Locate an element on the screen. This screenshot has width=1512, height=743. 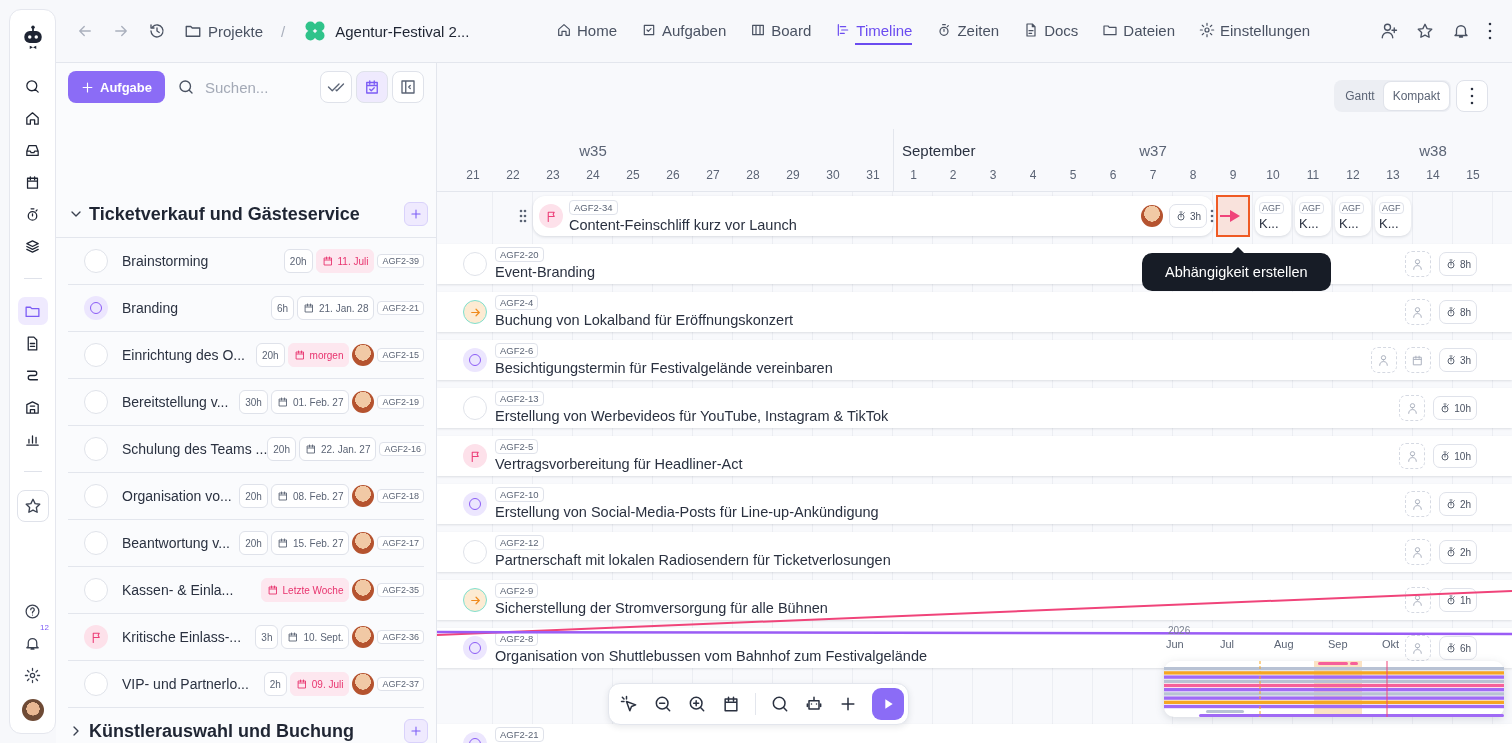
nav-tab: Dateien is located at coordinates (1138, 31).